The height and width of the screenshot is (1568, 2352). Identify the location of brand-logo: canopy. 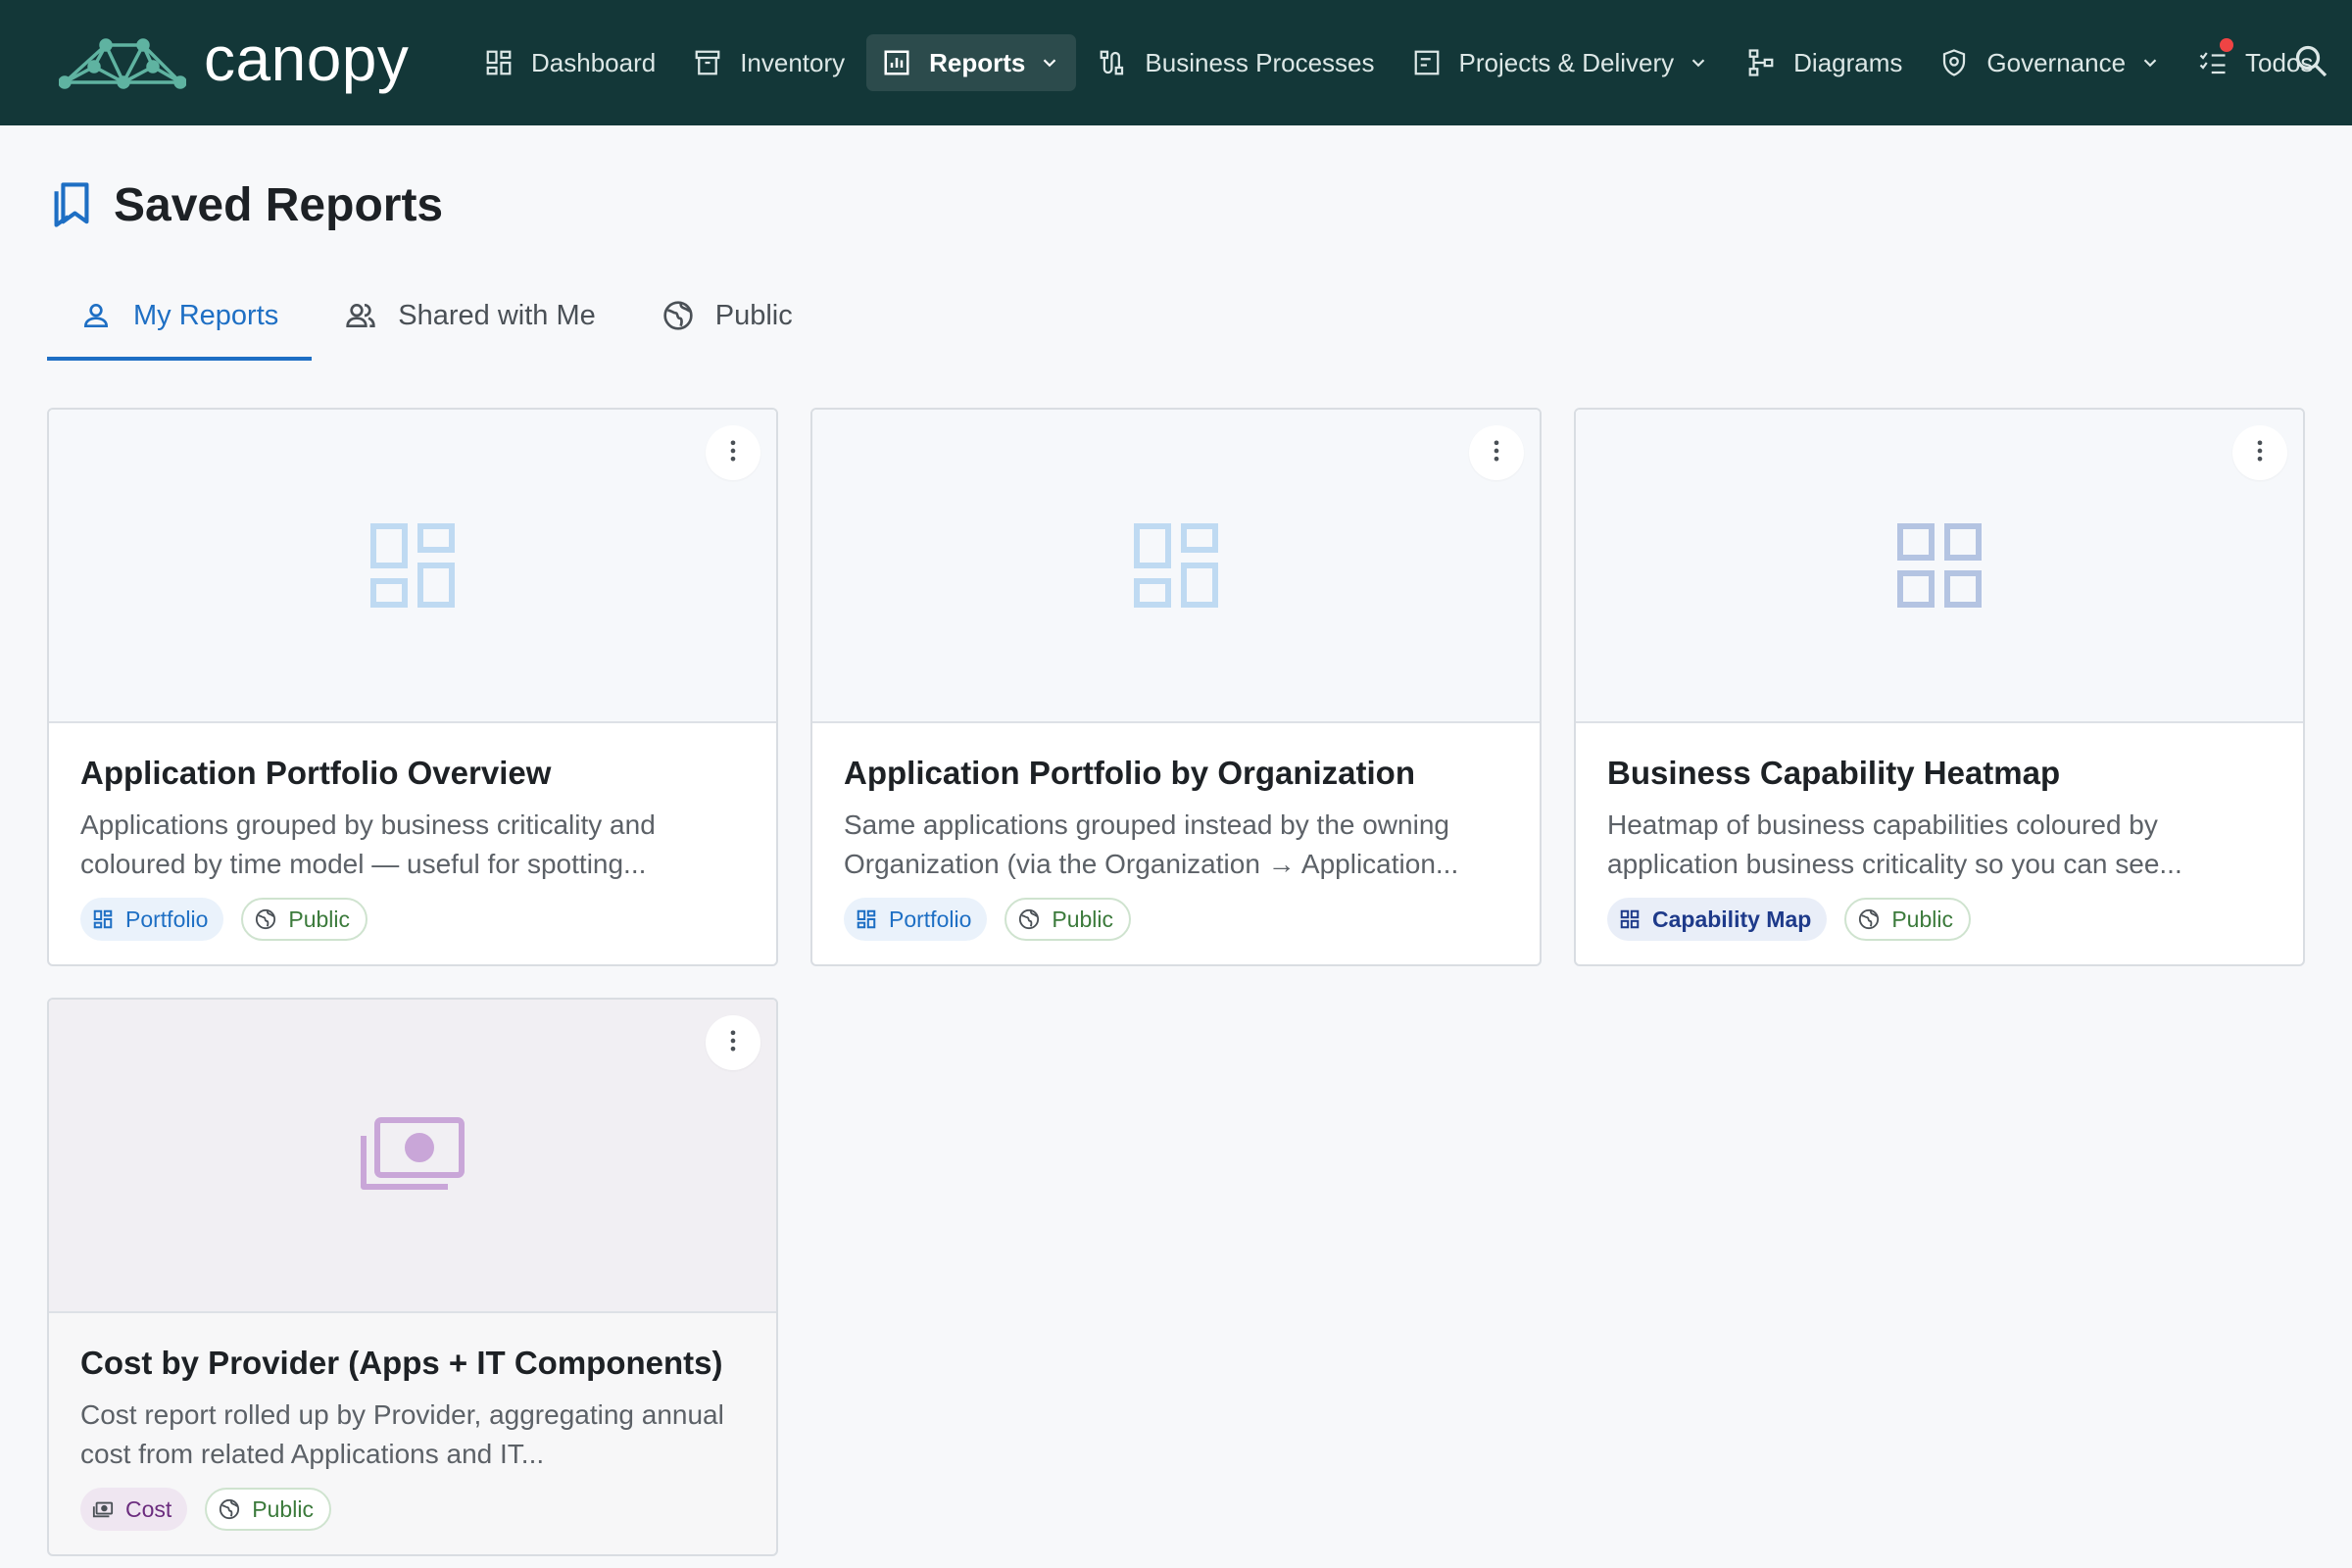
(234, 62).